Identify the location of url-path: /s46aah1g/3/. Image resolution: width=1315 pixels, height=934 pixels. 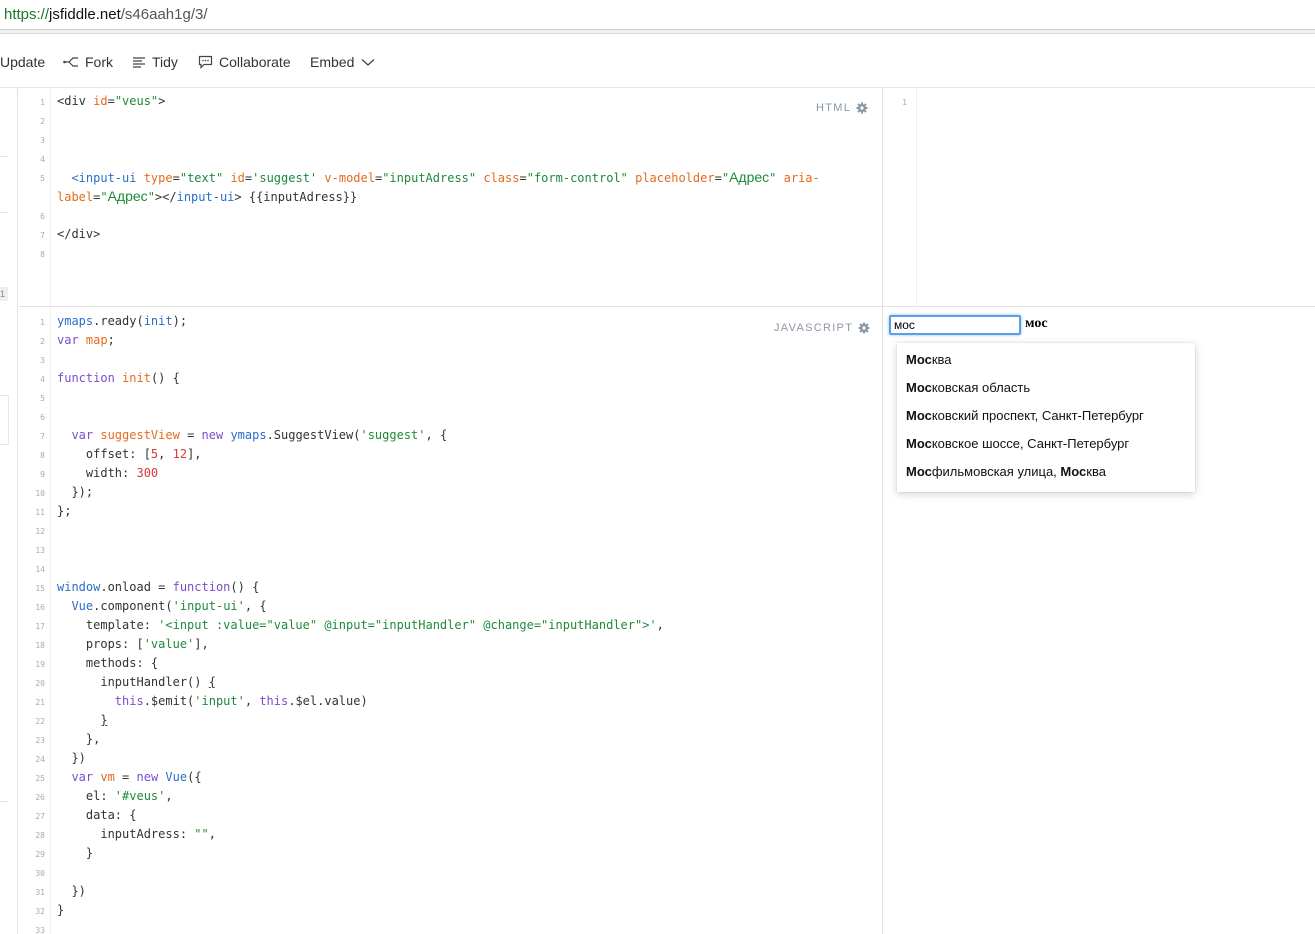
(164, 14).